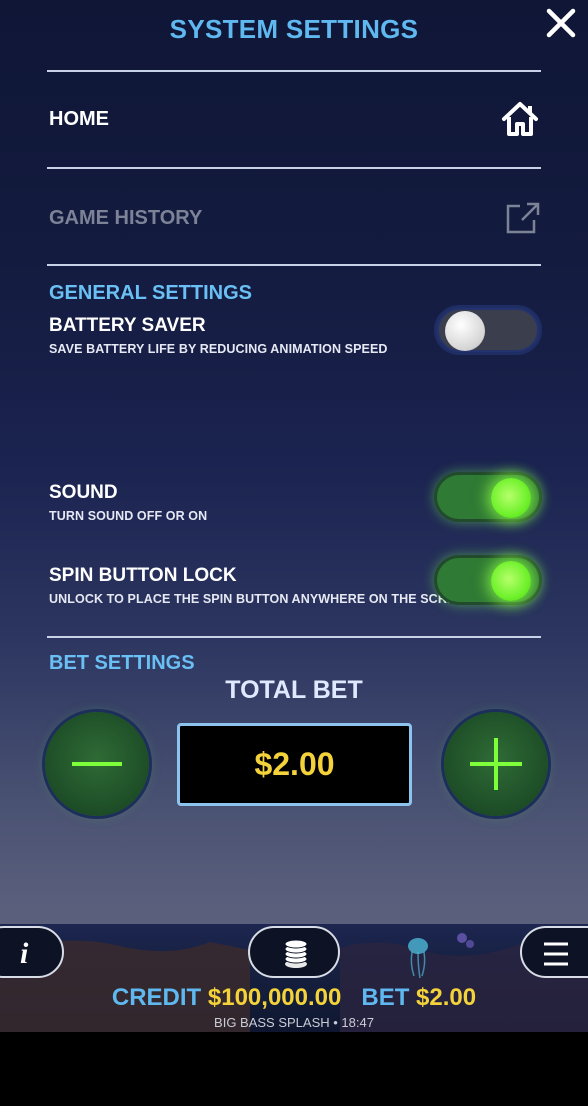 The height and width of the screenshot is (1106, 588). I want to click on sound-title: SOUND, so click(83, 492).